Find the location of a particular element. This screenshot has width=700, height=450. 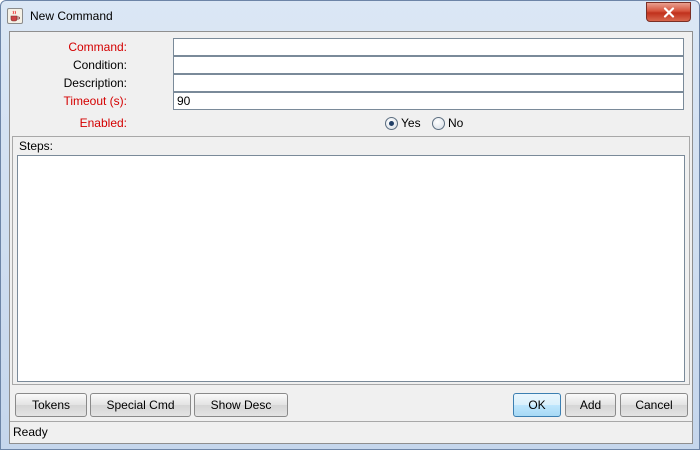

enabled-no-label: No is located at coordinates (455, 123).